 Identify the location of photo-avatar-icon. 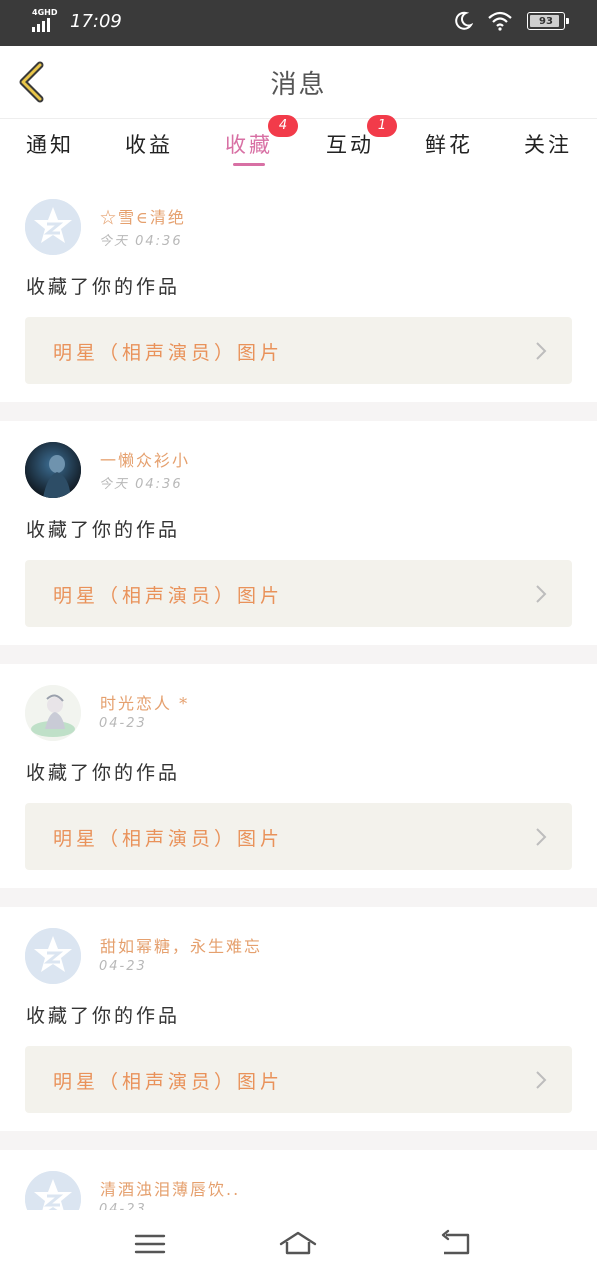
(53, 470).